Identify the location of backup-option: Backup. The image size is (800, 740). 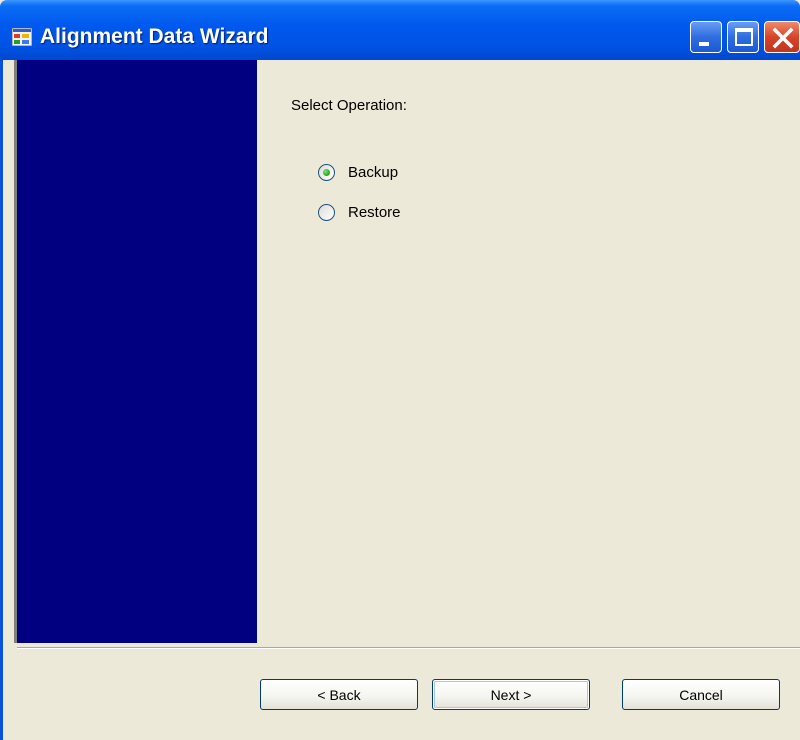
(358, 172).